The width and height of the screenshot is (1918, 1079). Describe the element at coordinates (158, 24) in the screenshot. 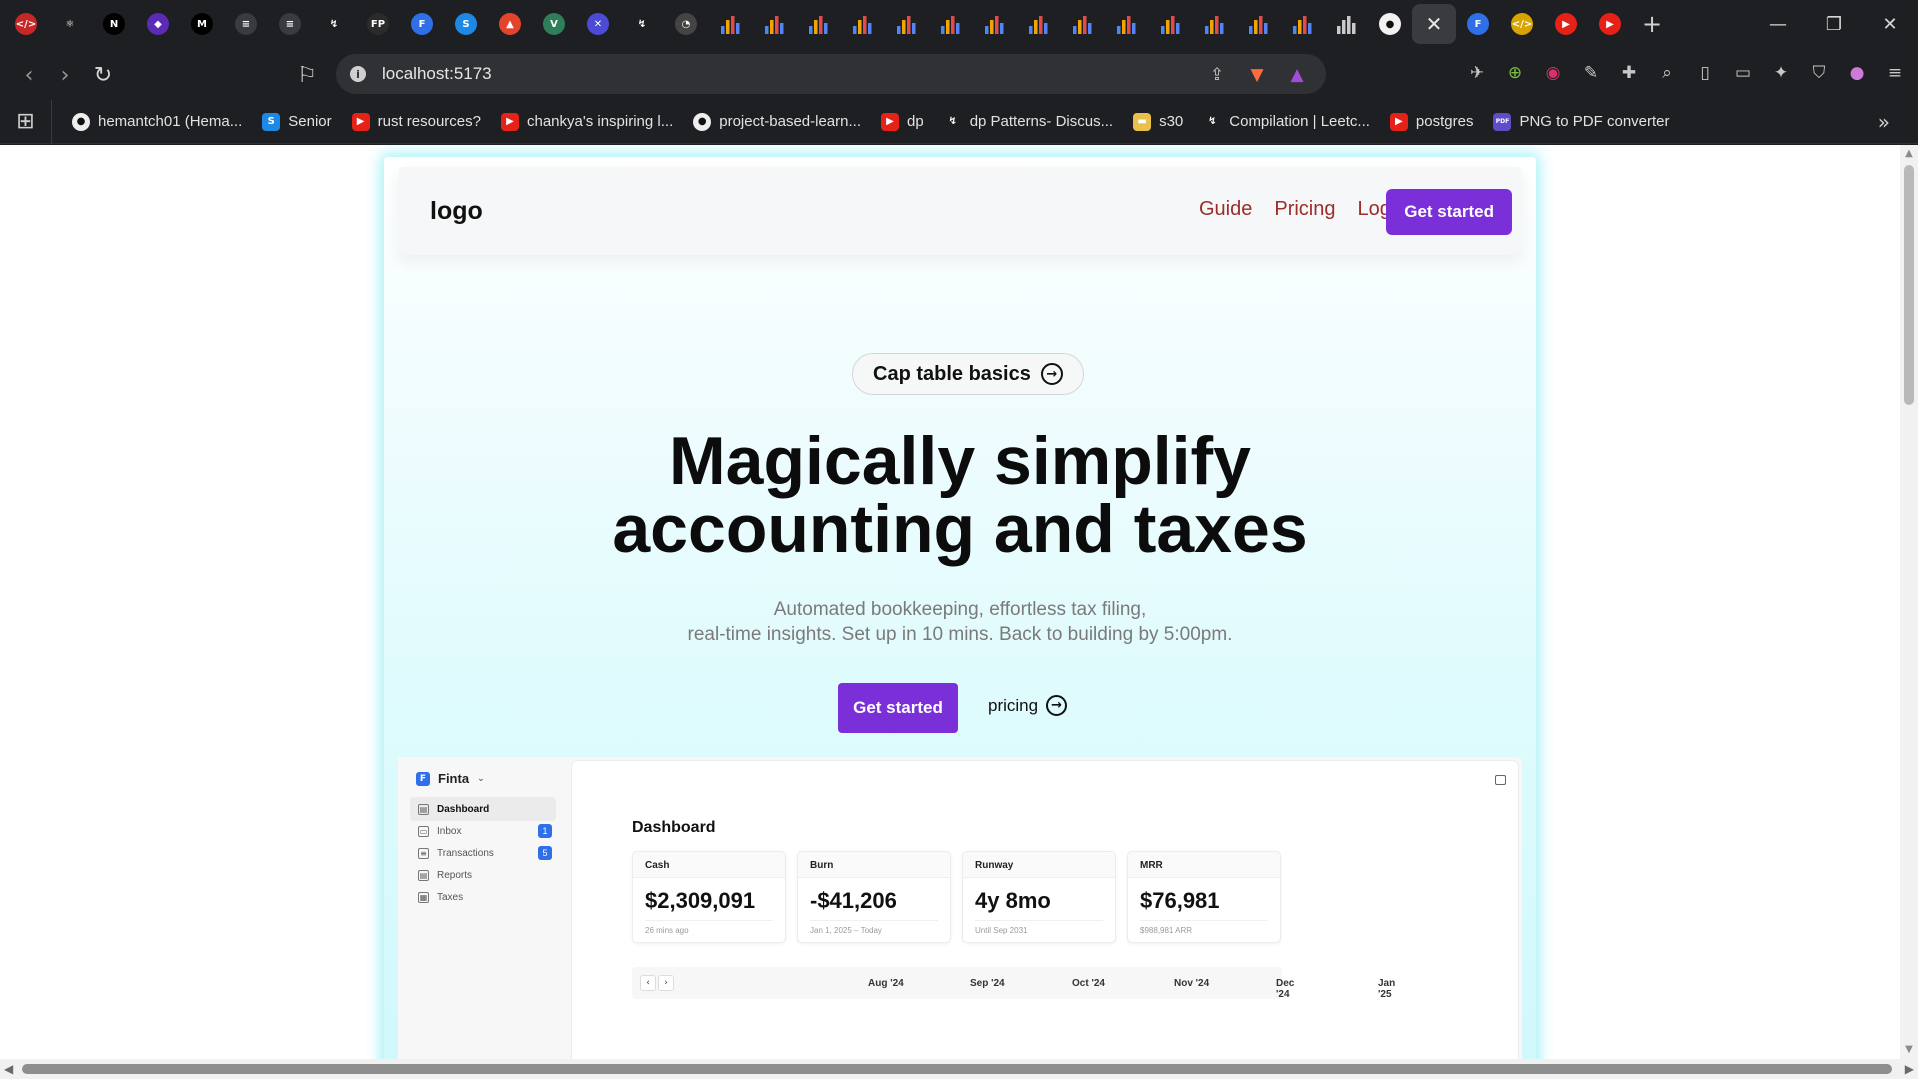

I see `purple-tab: ◆` at that location.